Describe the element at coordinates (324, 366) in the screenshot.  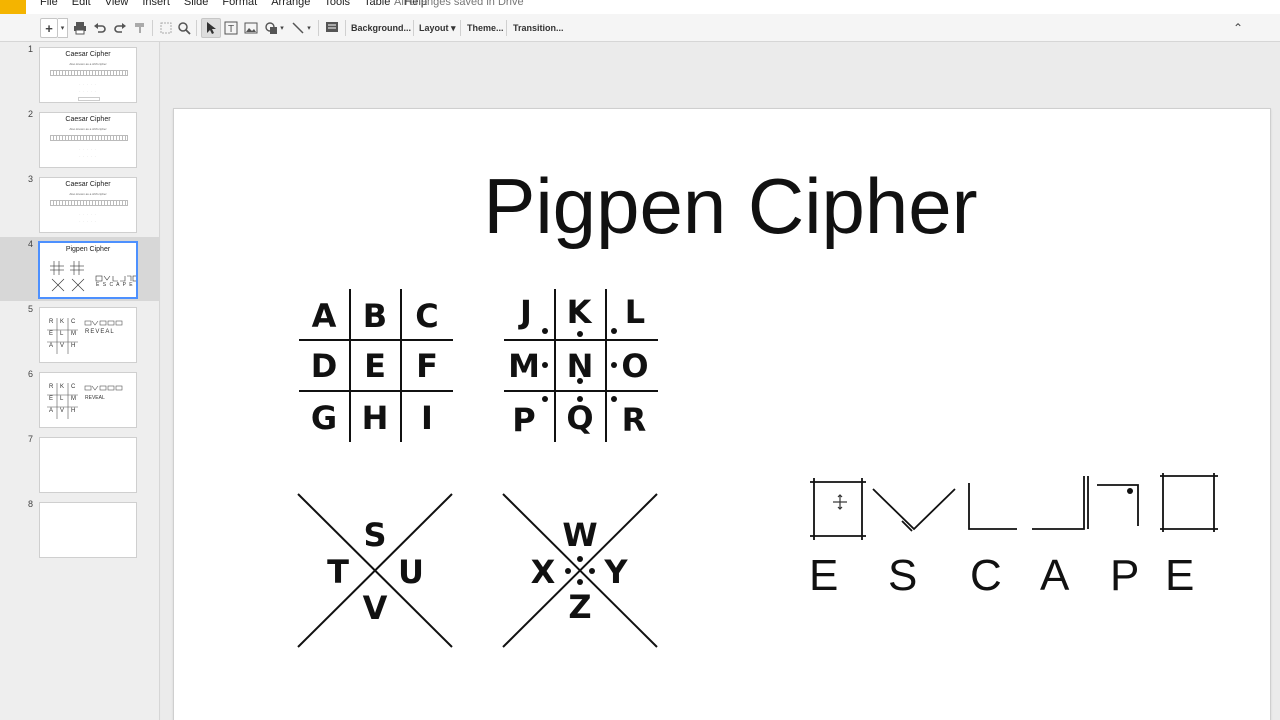
I see `grid-letter-d: D` at that location.